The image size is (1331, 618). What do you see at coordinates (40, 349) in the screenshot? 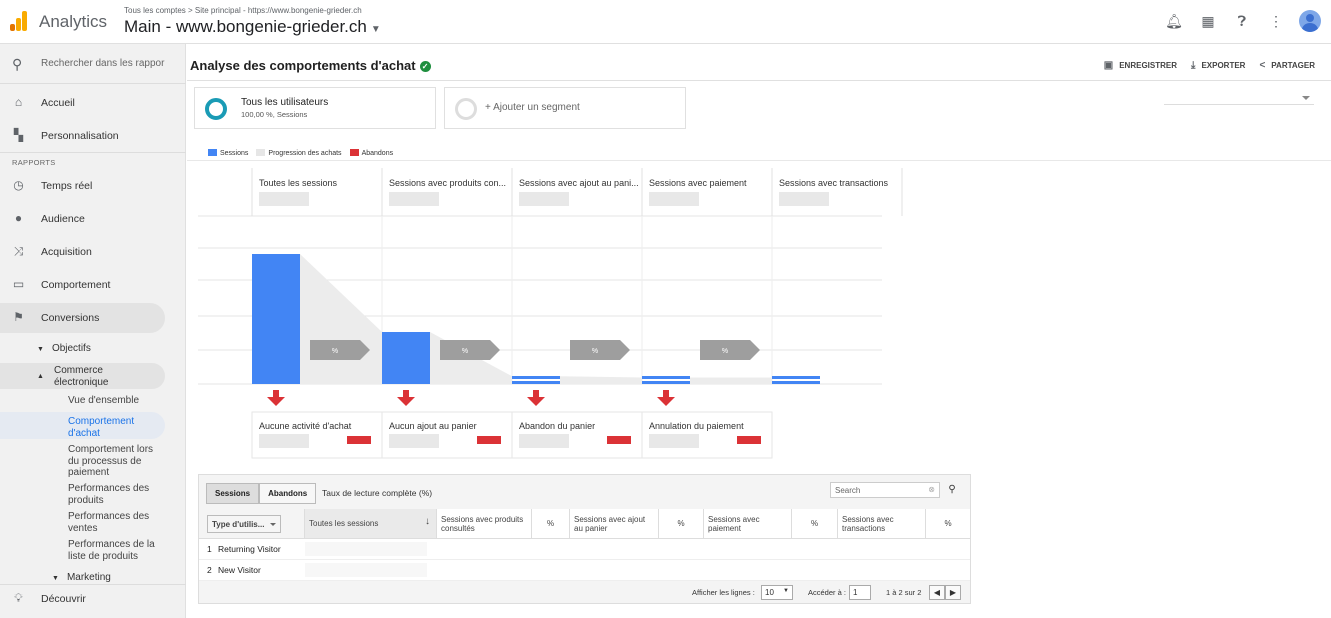
I see `caret-down-icon: ▼` at bounding box center [40, 349].